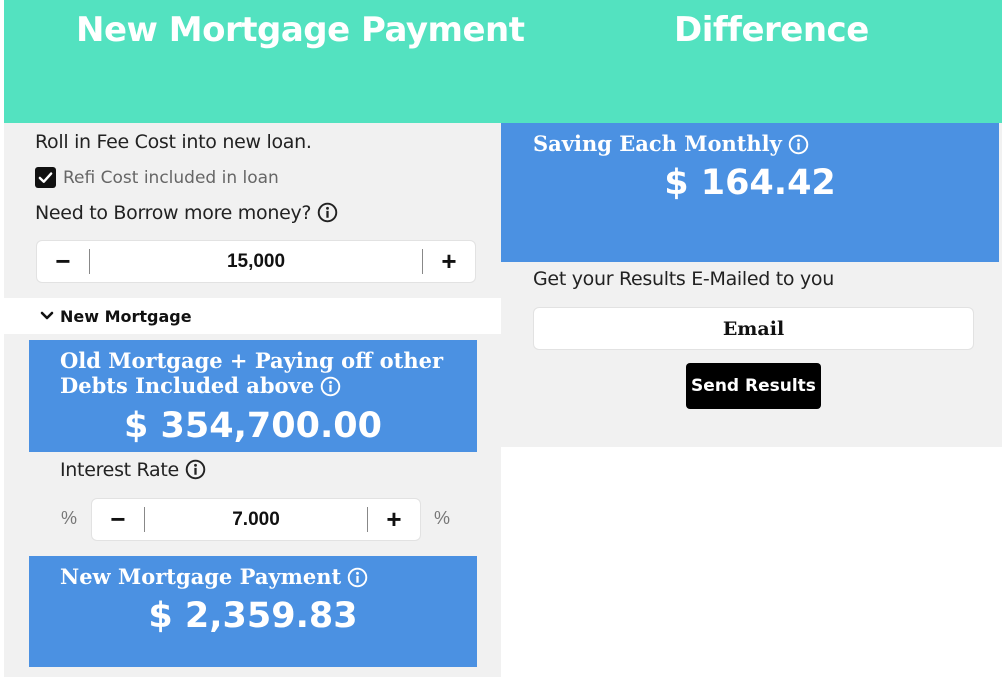 Image resolution: width=1002 pixels, height=677 pixels. I want to click on send-results-button: Send Results, so click(753, 386).